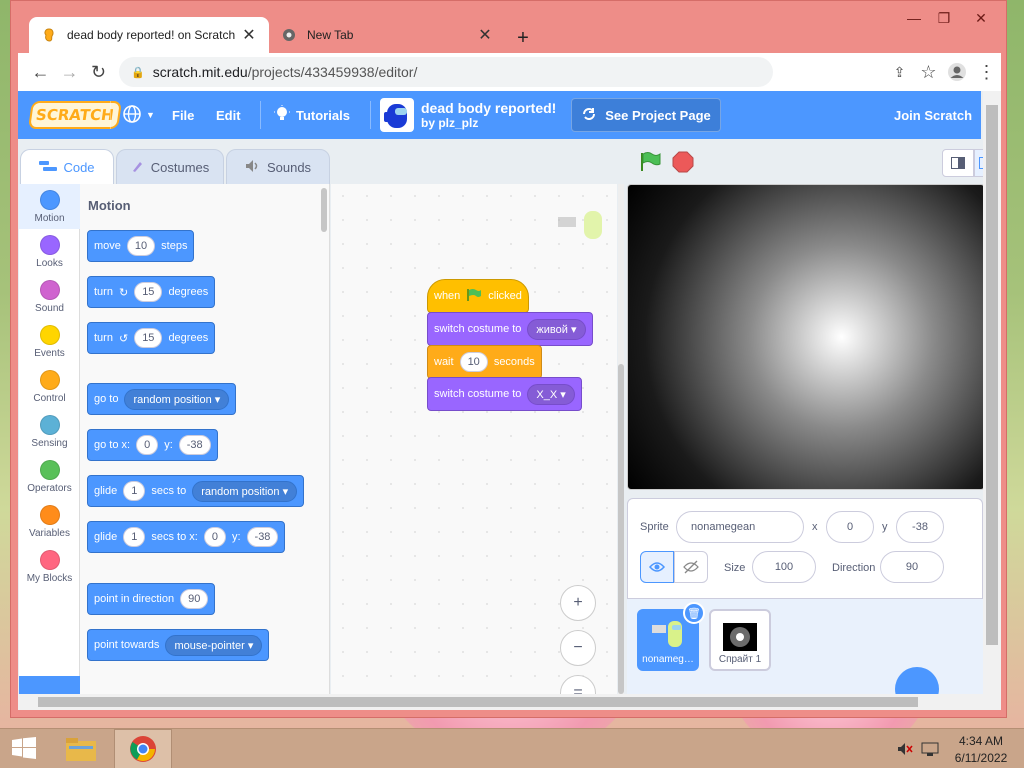  What do you see at coordinates (621, 529) in the screenshot?
I see `script-scrollbar` at bounding box center [621, 529].